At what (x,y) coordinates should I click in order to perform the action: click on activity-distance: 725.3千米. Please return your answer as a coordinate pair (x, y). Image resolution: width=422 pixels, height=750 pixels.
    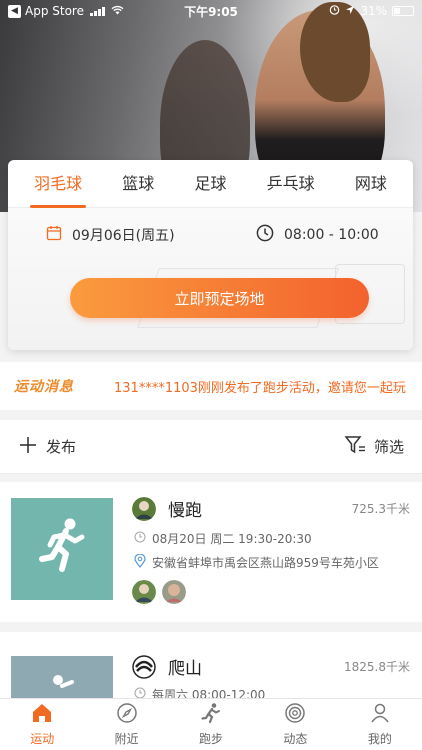
    Looking at the image, I should click on (380, 509).